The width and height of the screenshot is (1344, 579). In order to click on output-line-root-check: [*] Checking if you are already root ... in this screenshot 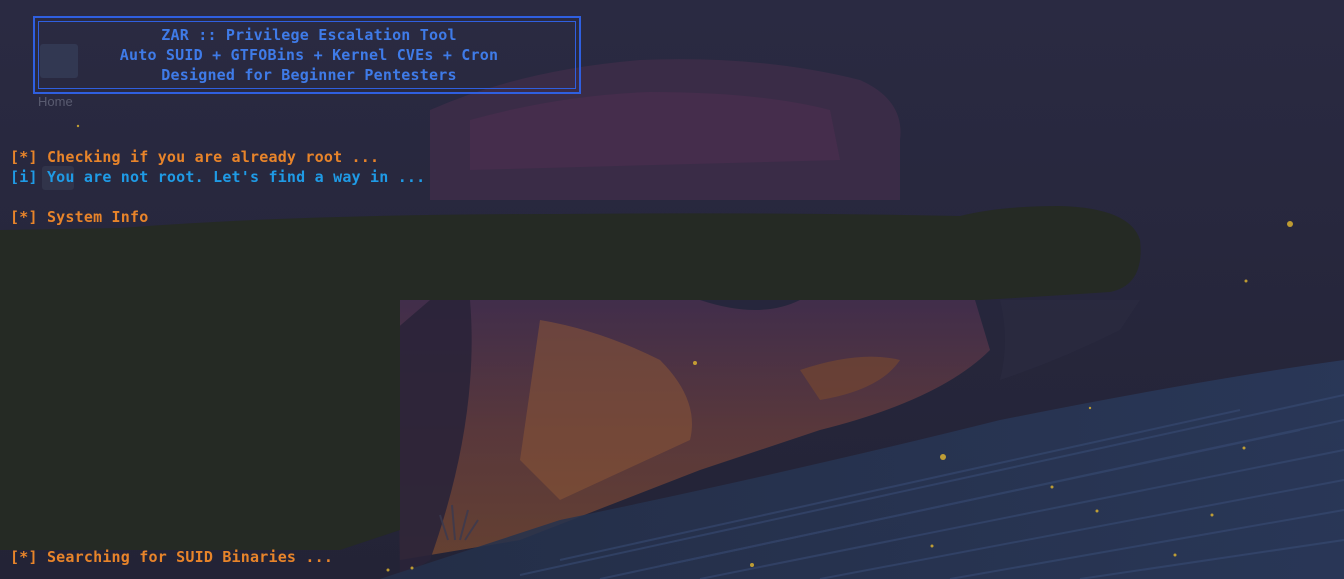, I will do `click(194, 157)`.